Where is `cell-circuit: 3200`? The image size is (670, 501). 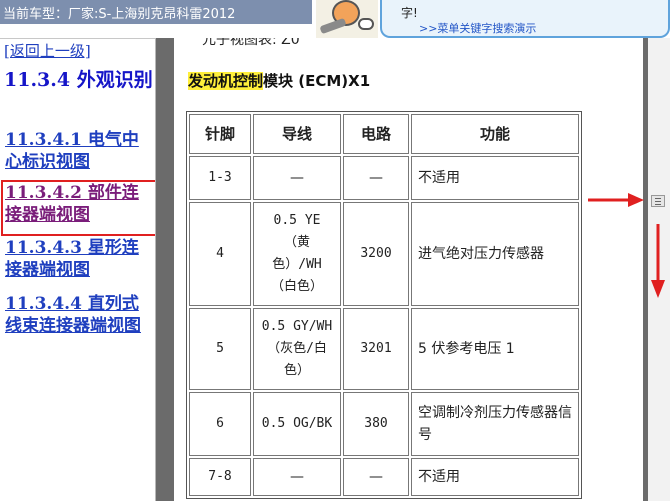
cell-circuit: 3200 is located at coordinates (376, 254).